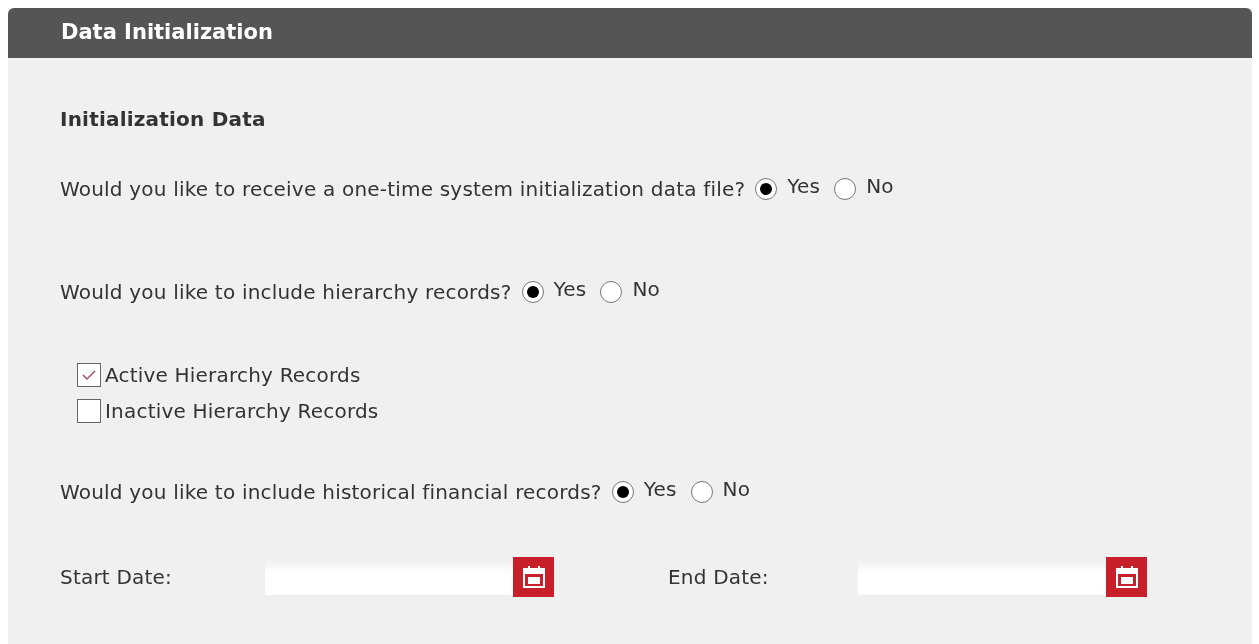  I want to click on section-title: Initialization Data, so click(163, 119).